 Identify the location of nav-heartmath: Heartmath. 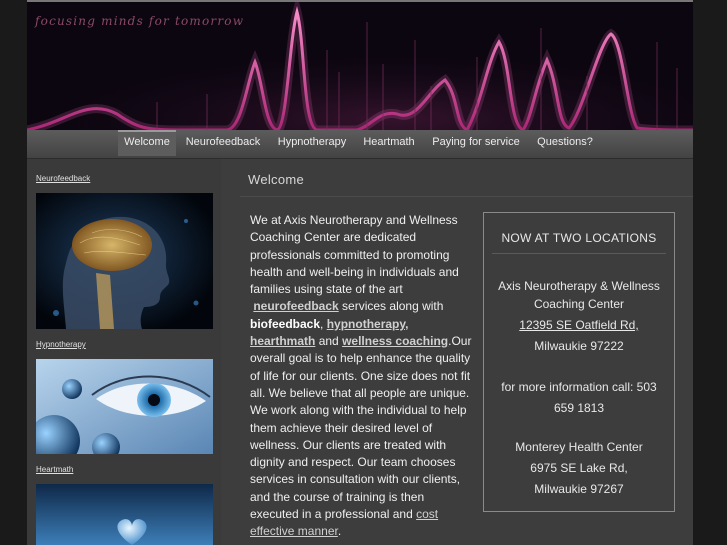
(389, 143).